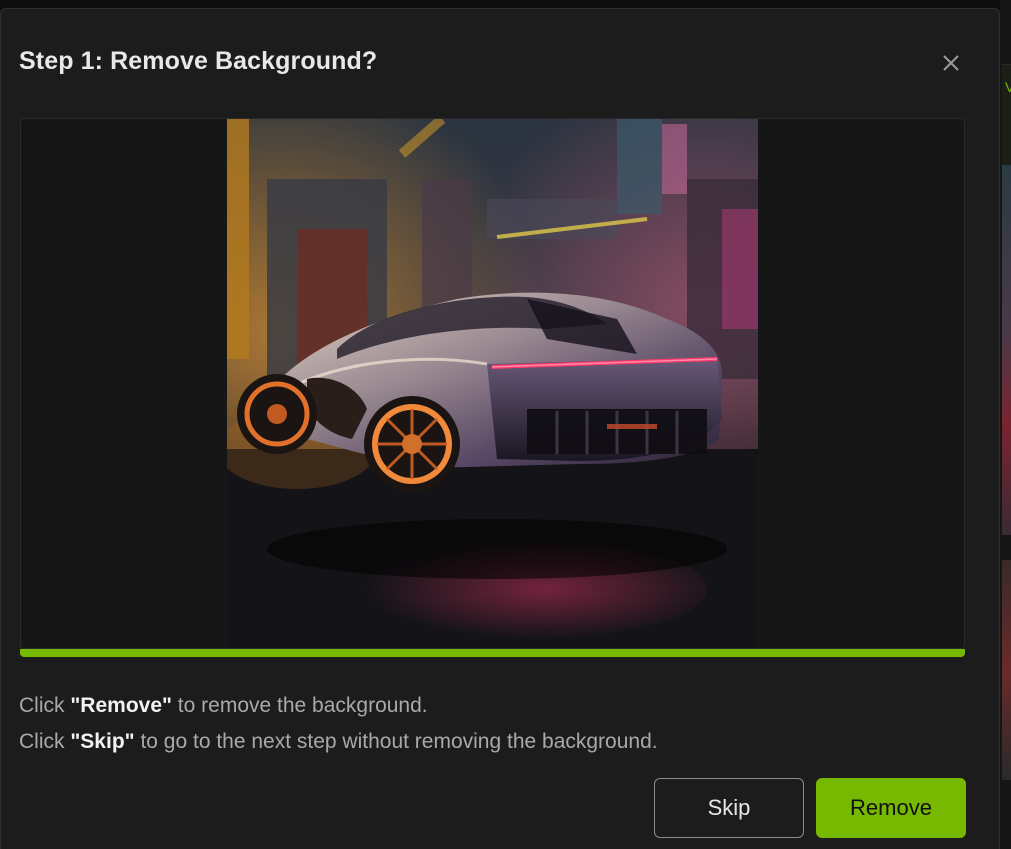  I want to click on progress-bar-fill, so click(492, 653).